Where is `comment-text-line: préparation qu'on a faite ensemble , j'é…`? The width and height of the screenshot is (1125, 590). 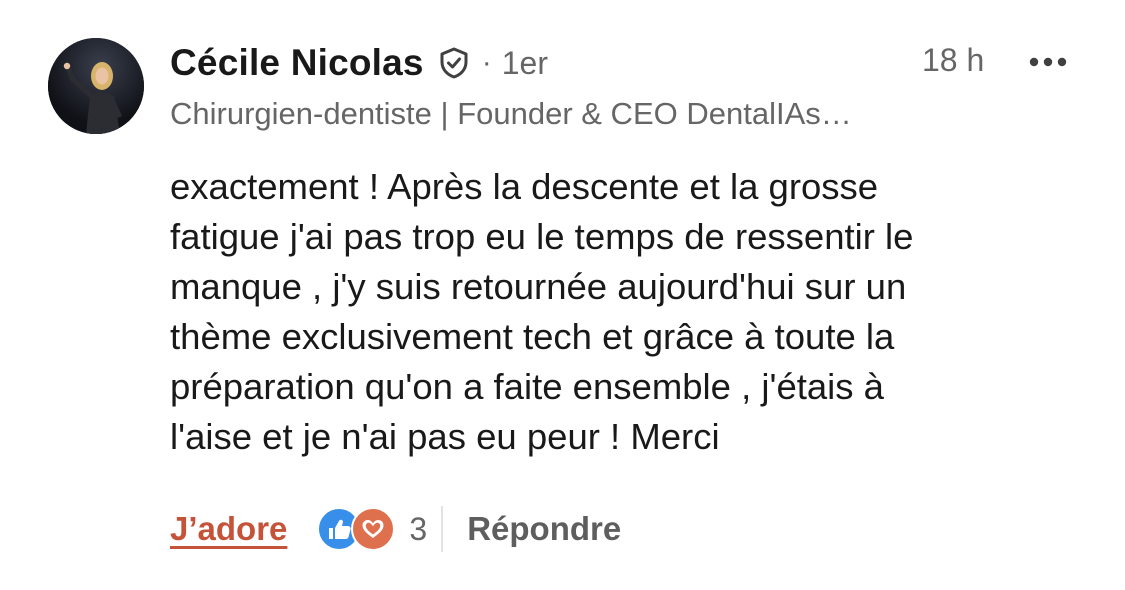 comment-text-line: préparation qu'on a faite ensemble , j'é… is located at coordinates (527, 386).